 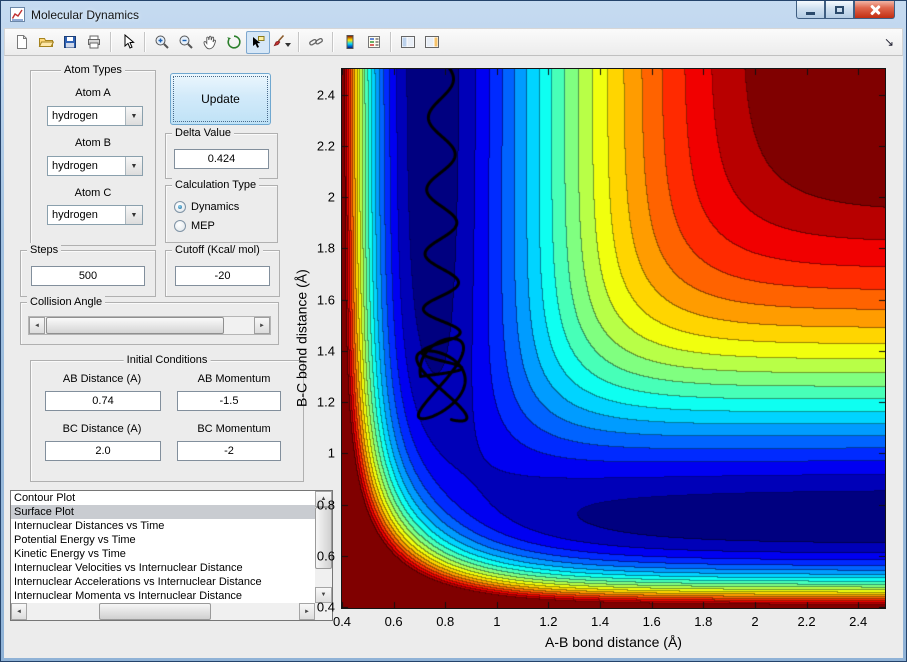 What do you see at coordinates (858, 621) in the screenshot?
I see `x-tick-label: 2.4` at bounding box center [858, 621].